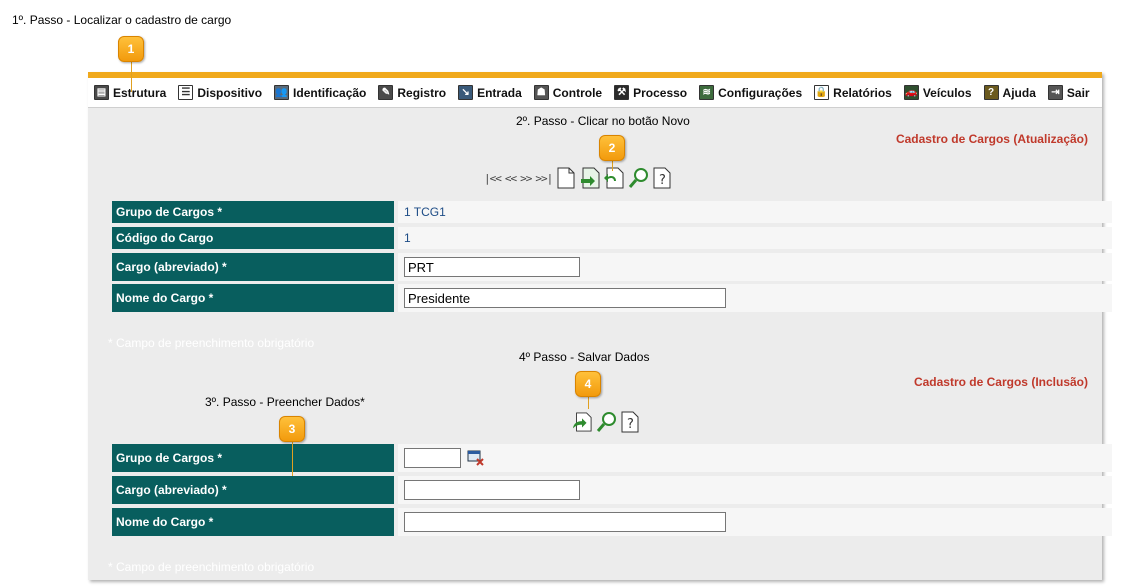 Image resolution: width=1133 pixels, height=588 pixels. What do you see at coordinates (541, 92) in the screenshot?
I see `control-icon: ☗` at bounding box center [541, 92].